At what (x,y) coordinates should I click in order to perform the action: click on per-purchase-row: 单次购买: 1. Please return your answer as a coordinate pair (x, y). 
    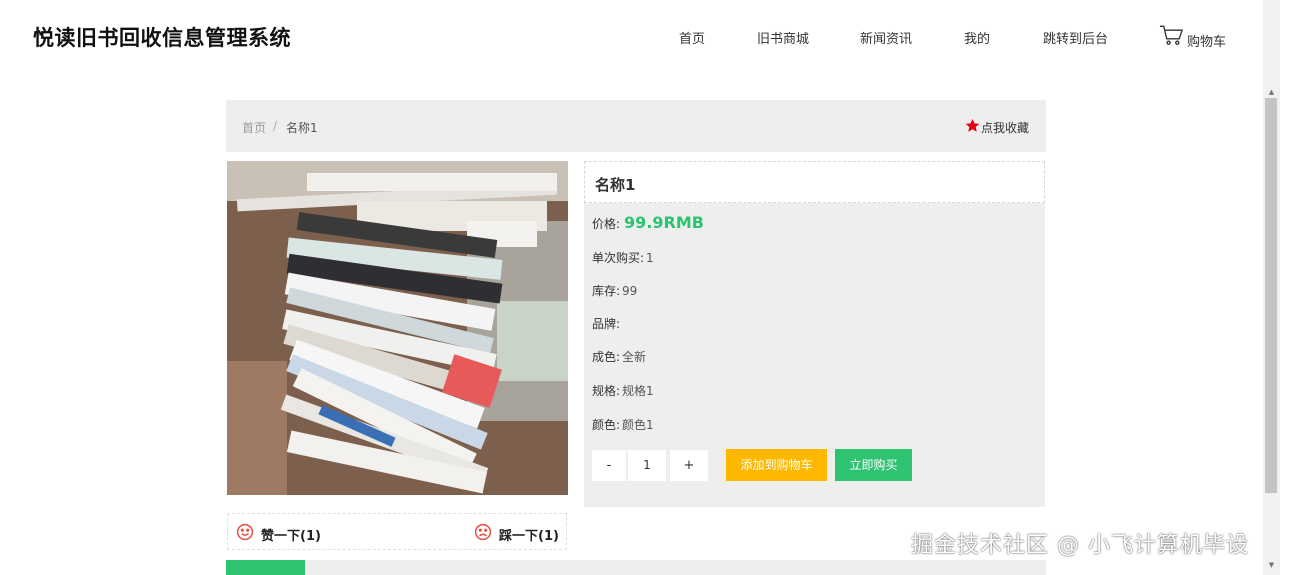
    Looking at the image, I should click on (623, 257).